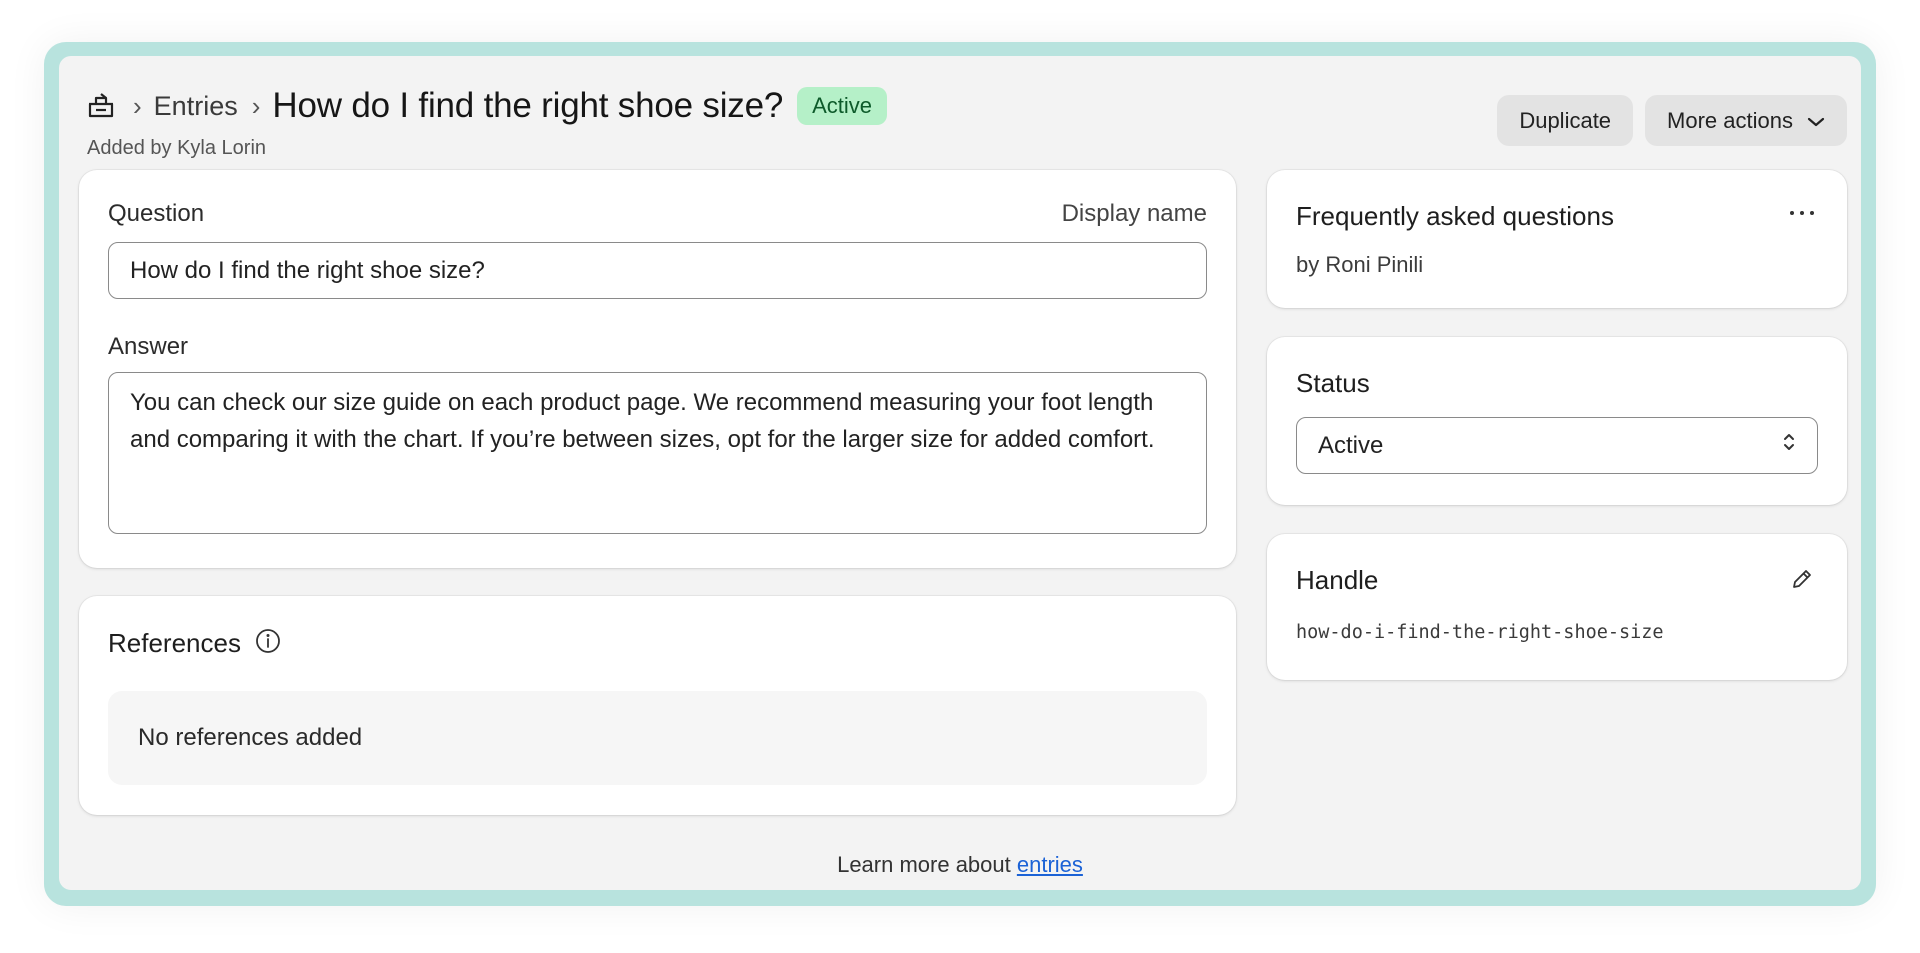 This screenshot has height=953, width=1920. What do you see at coordinates (268, 643) in the screenshot?
I see `info-icon` at bounding box center [268, 643].